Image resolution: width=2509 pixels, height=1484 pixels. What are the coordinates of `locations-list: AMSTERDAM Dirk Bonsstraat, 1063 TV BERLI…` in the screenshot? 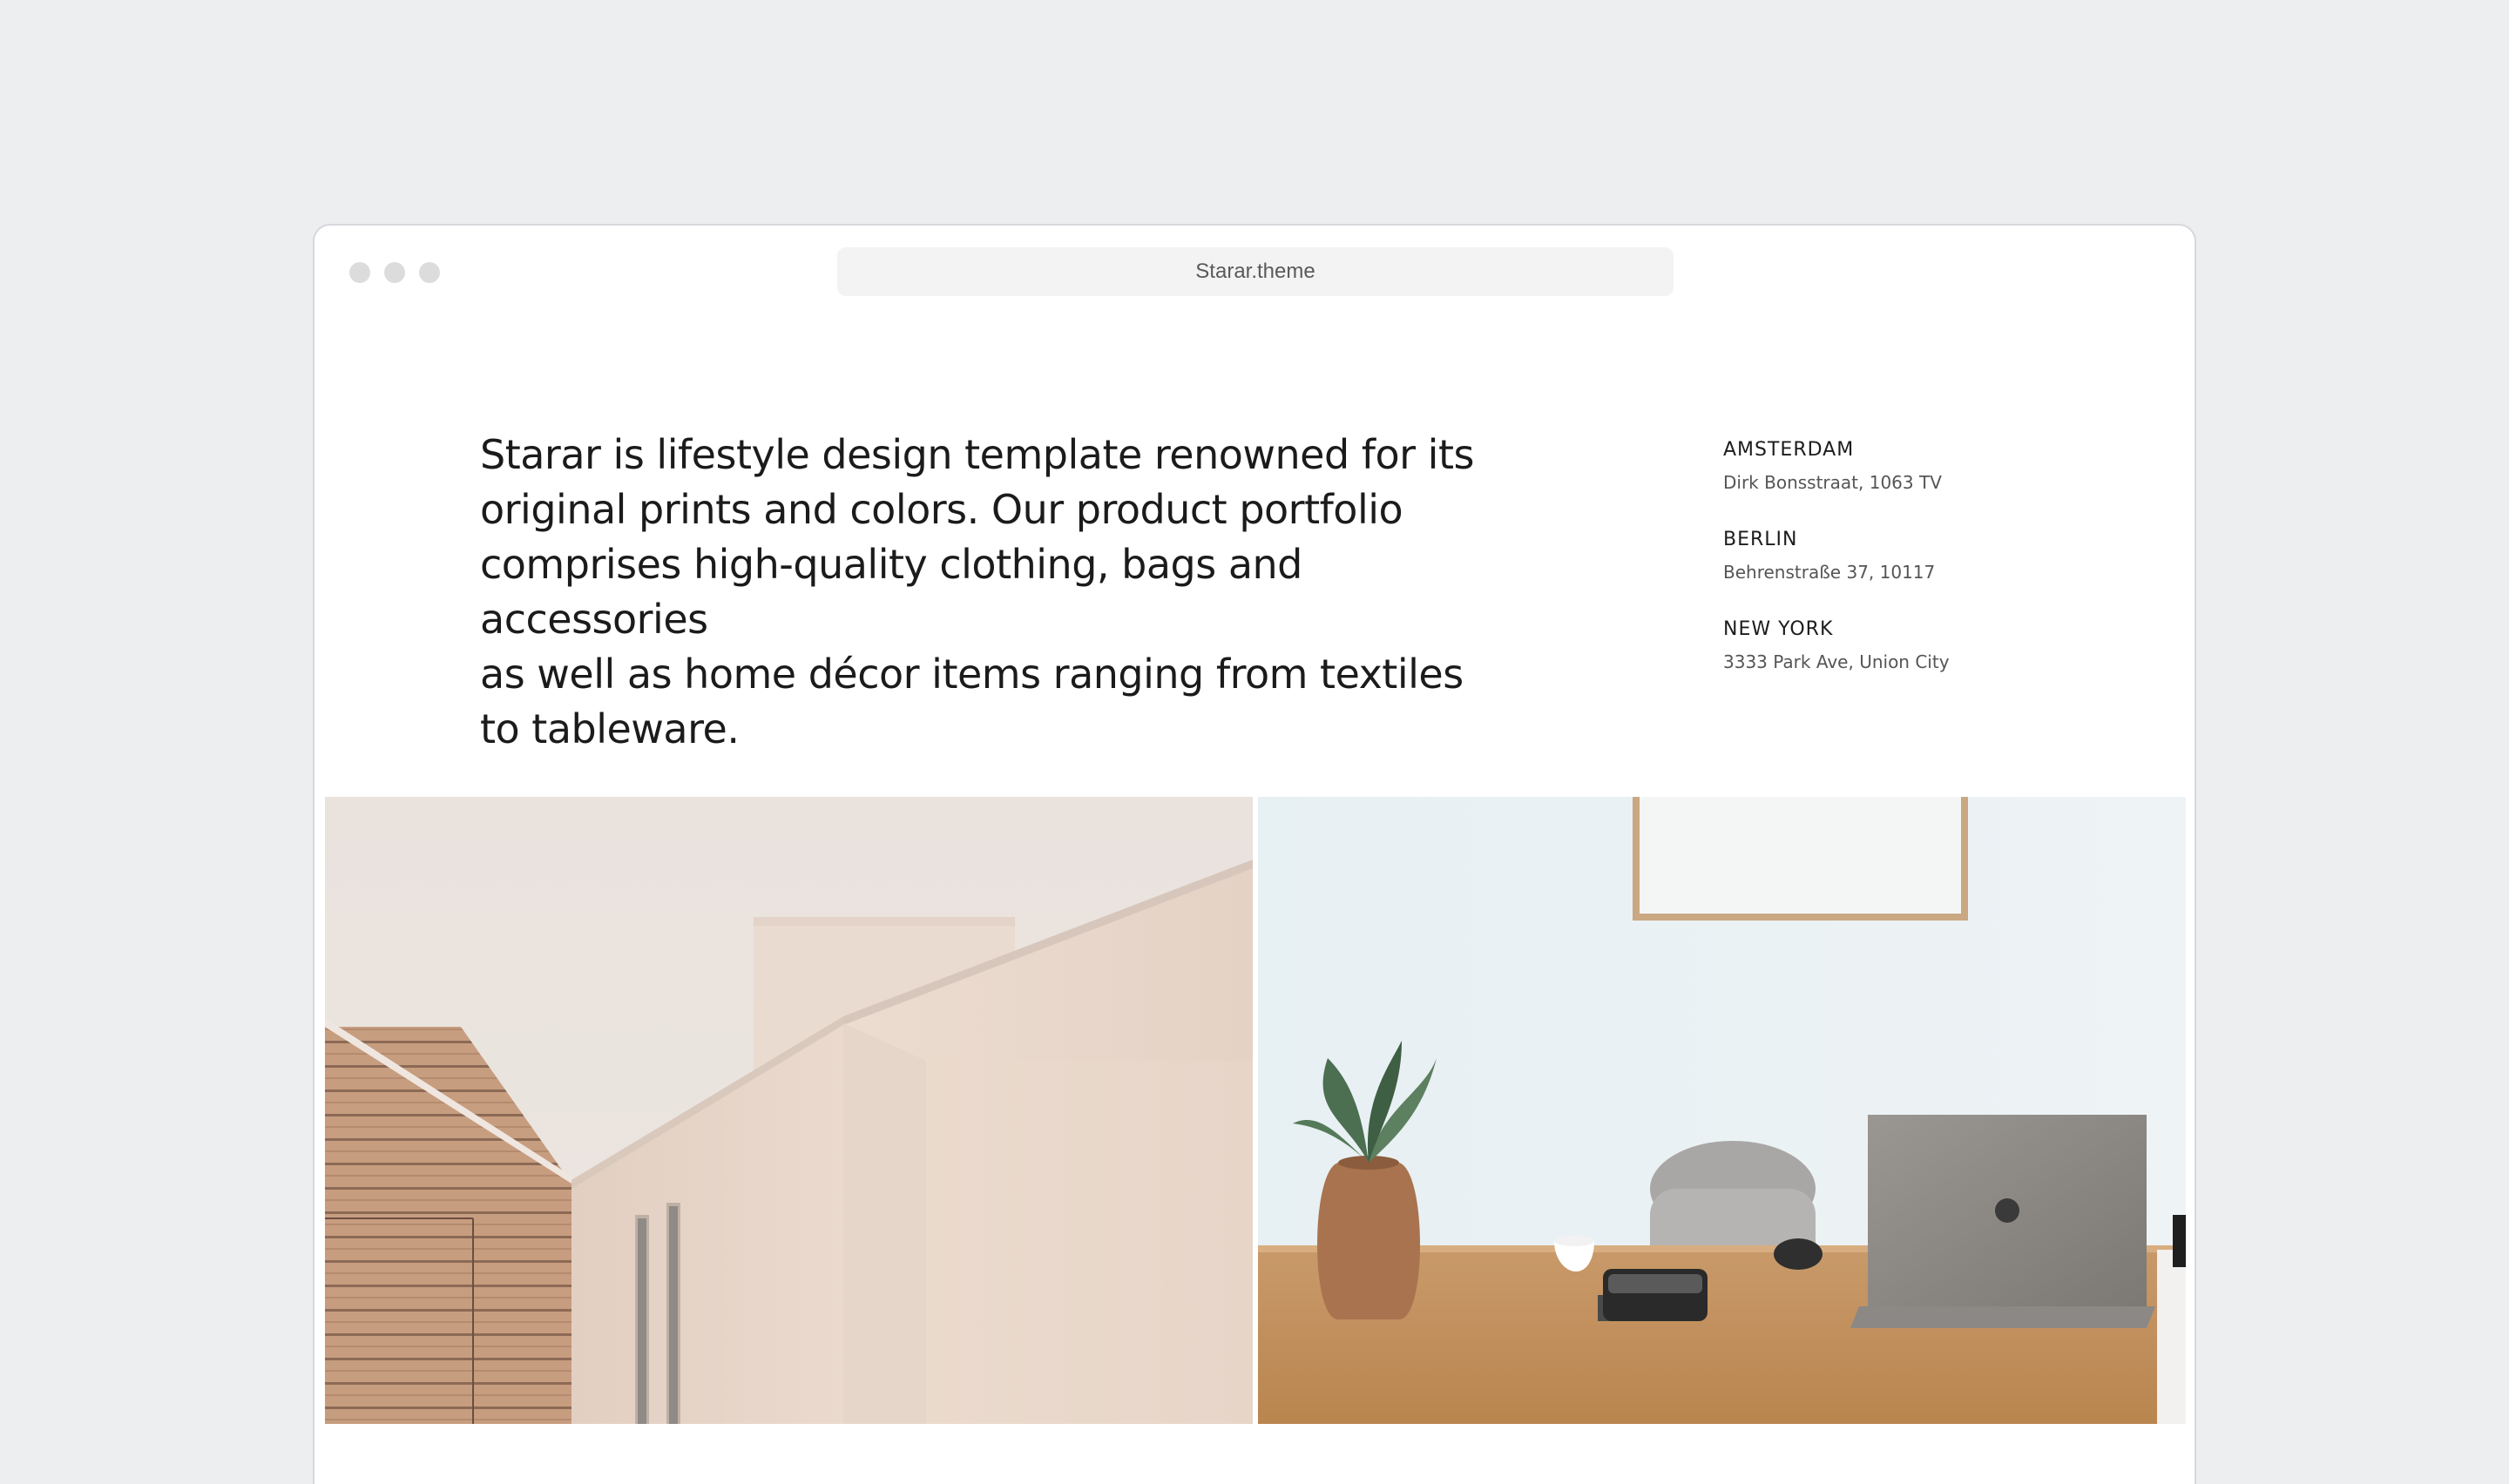 It's located at (1906, 571).